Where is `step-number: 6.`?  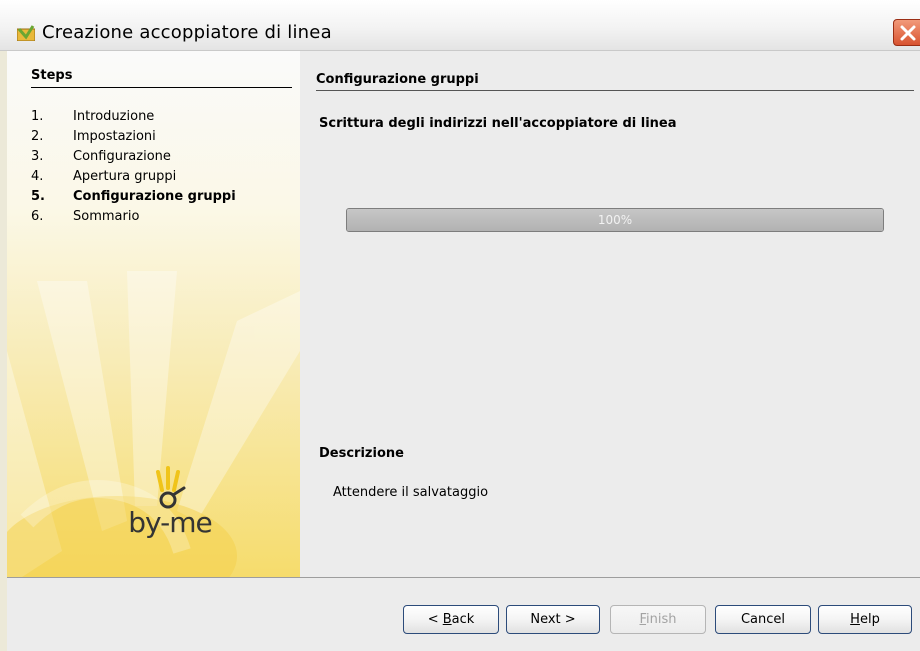 step-number: 6. is located at coordinates (37, 216).